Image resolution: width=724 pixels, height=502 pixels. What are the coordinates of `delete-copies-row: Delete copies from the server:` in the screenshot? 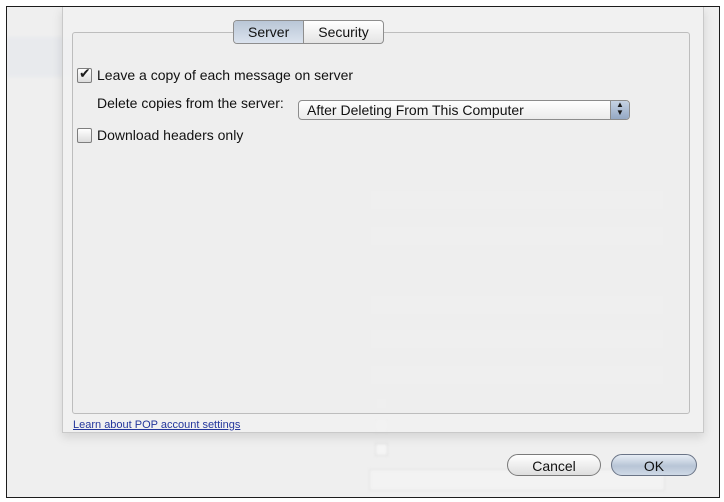 It's located at (190, 103).